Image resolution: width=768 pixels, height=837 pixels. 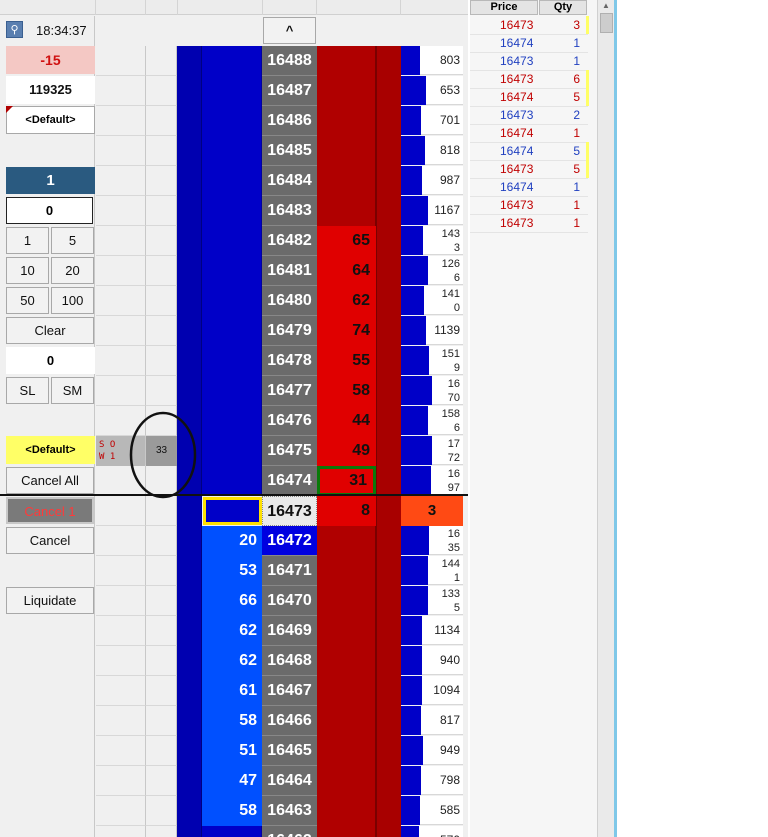 What do you see at coordinates (346, 391) in the screenshot?
I see `ask-cell: 58` at bounding box center [346, 391].